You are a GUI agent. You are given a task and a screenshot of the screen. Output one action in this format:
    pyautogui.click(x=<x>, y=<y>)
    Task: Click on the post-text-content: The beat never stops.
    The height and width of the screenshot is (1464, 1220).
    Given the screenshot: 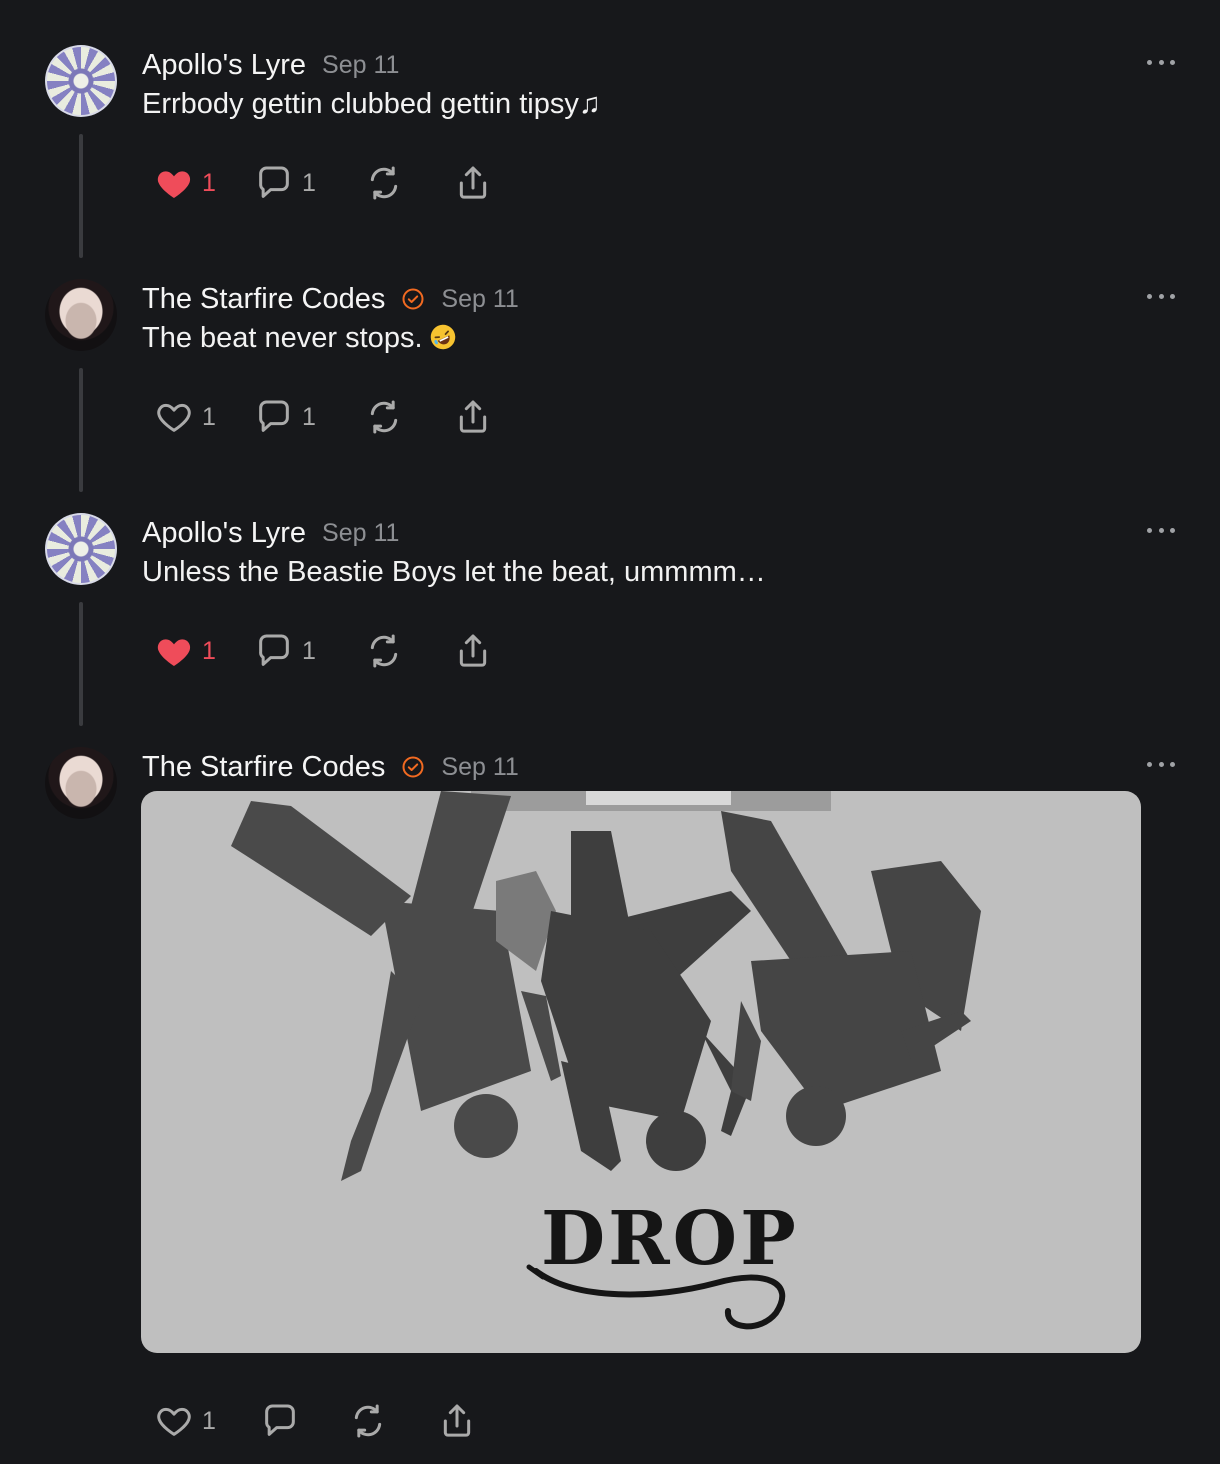 What is the action you would take?
    pyautogui.click(x=282, y=338)
    